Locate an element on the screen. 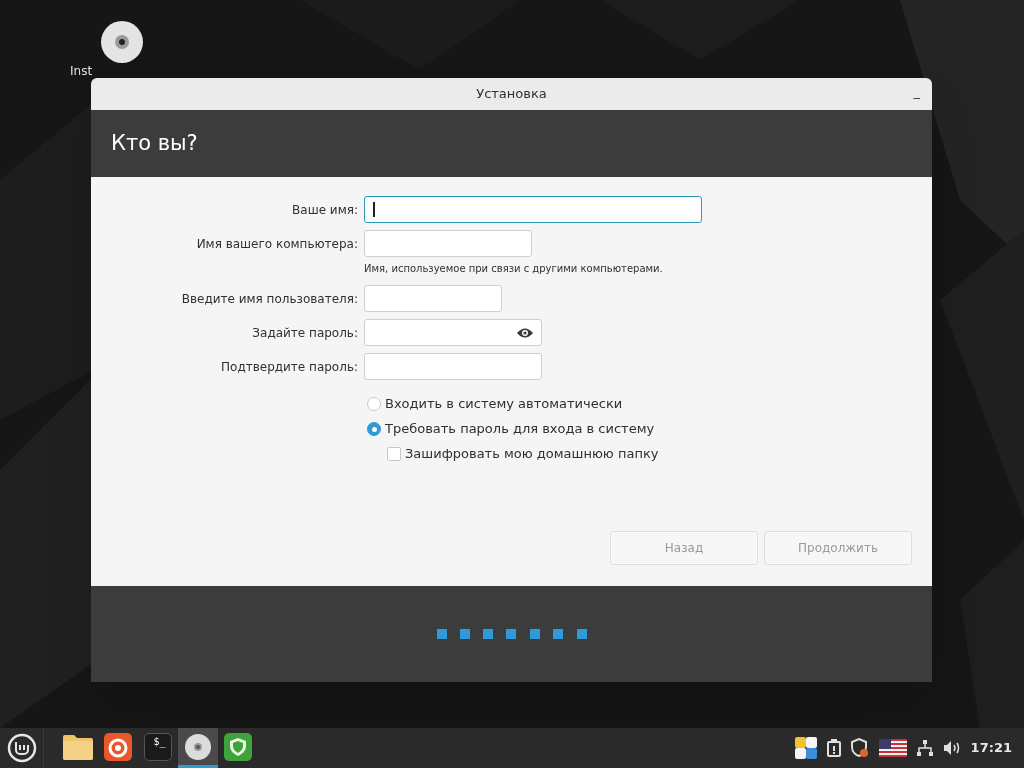 This screenshot has height=768, width=1024. field-label: Ваше имя: is located at coordinates (324, 210).